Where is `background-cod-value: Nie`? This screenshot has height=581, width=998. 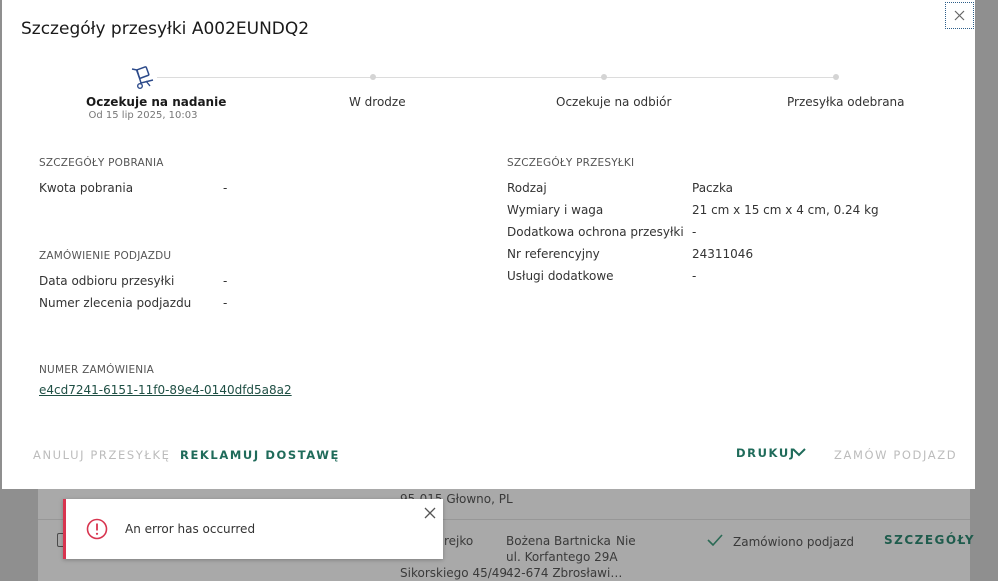 background-cod-value: Nie is located at coordinates (626, 541).